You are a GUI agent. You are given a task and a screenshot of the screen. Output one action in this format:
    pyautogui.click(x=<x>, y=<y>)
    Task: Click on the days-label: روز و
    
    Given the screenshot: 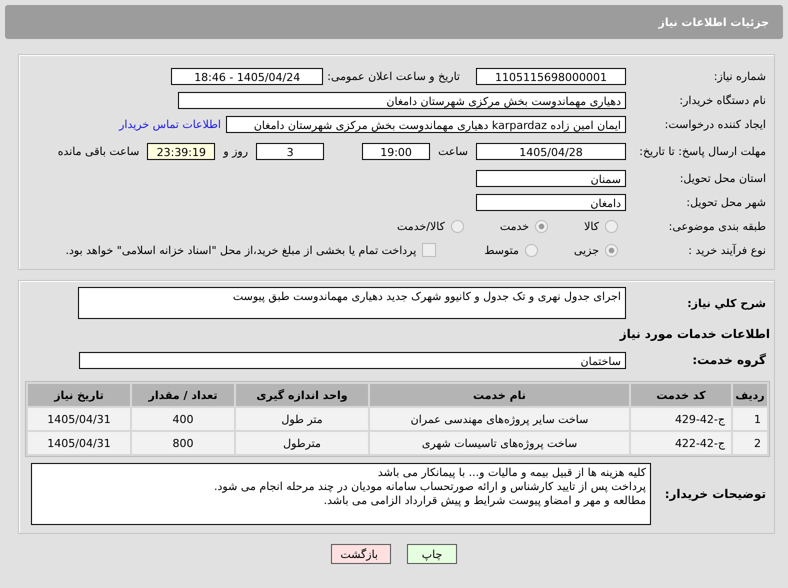 What is the action you would take?
    pyautogui.click(x=235, y=151)
    